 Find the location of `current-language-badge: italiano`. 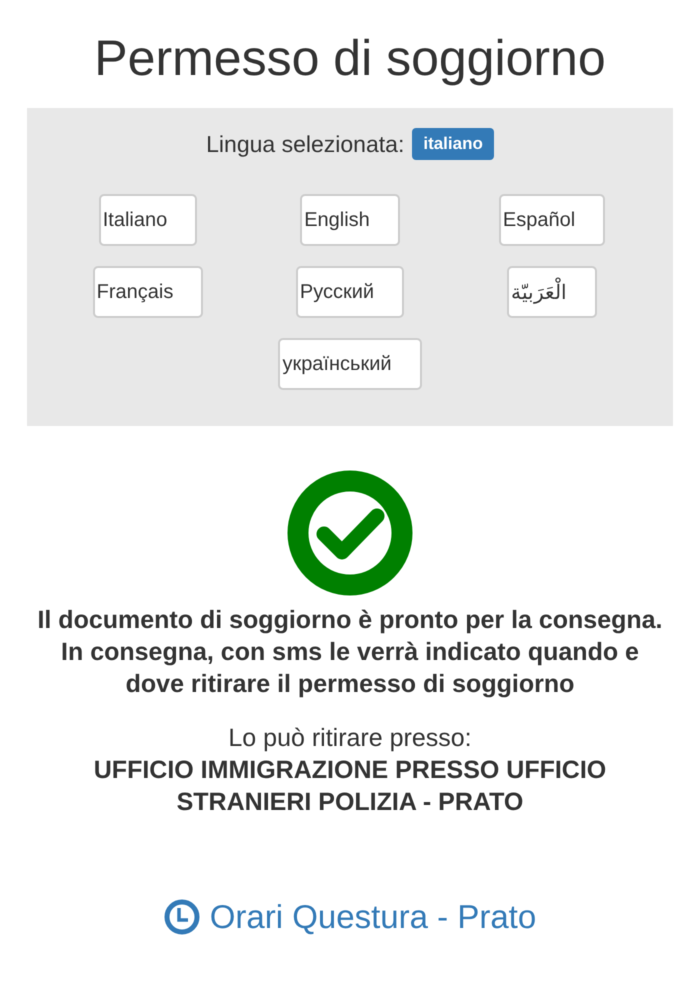

current-language-badge: italiano is located at coordinates (453, 144).